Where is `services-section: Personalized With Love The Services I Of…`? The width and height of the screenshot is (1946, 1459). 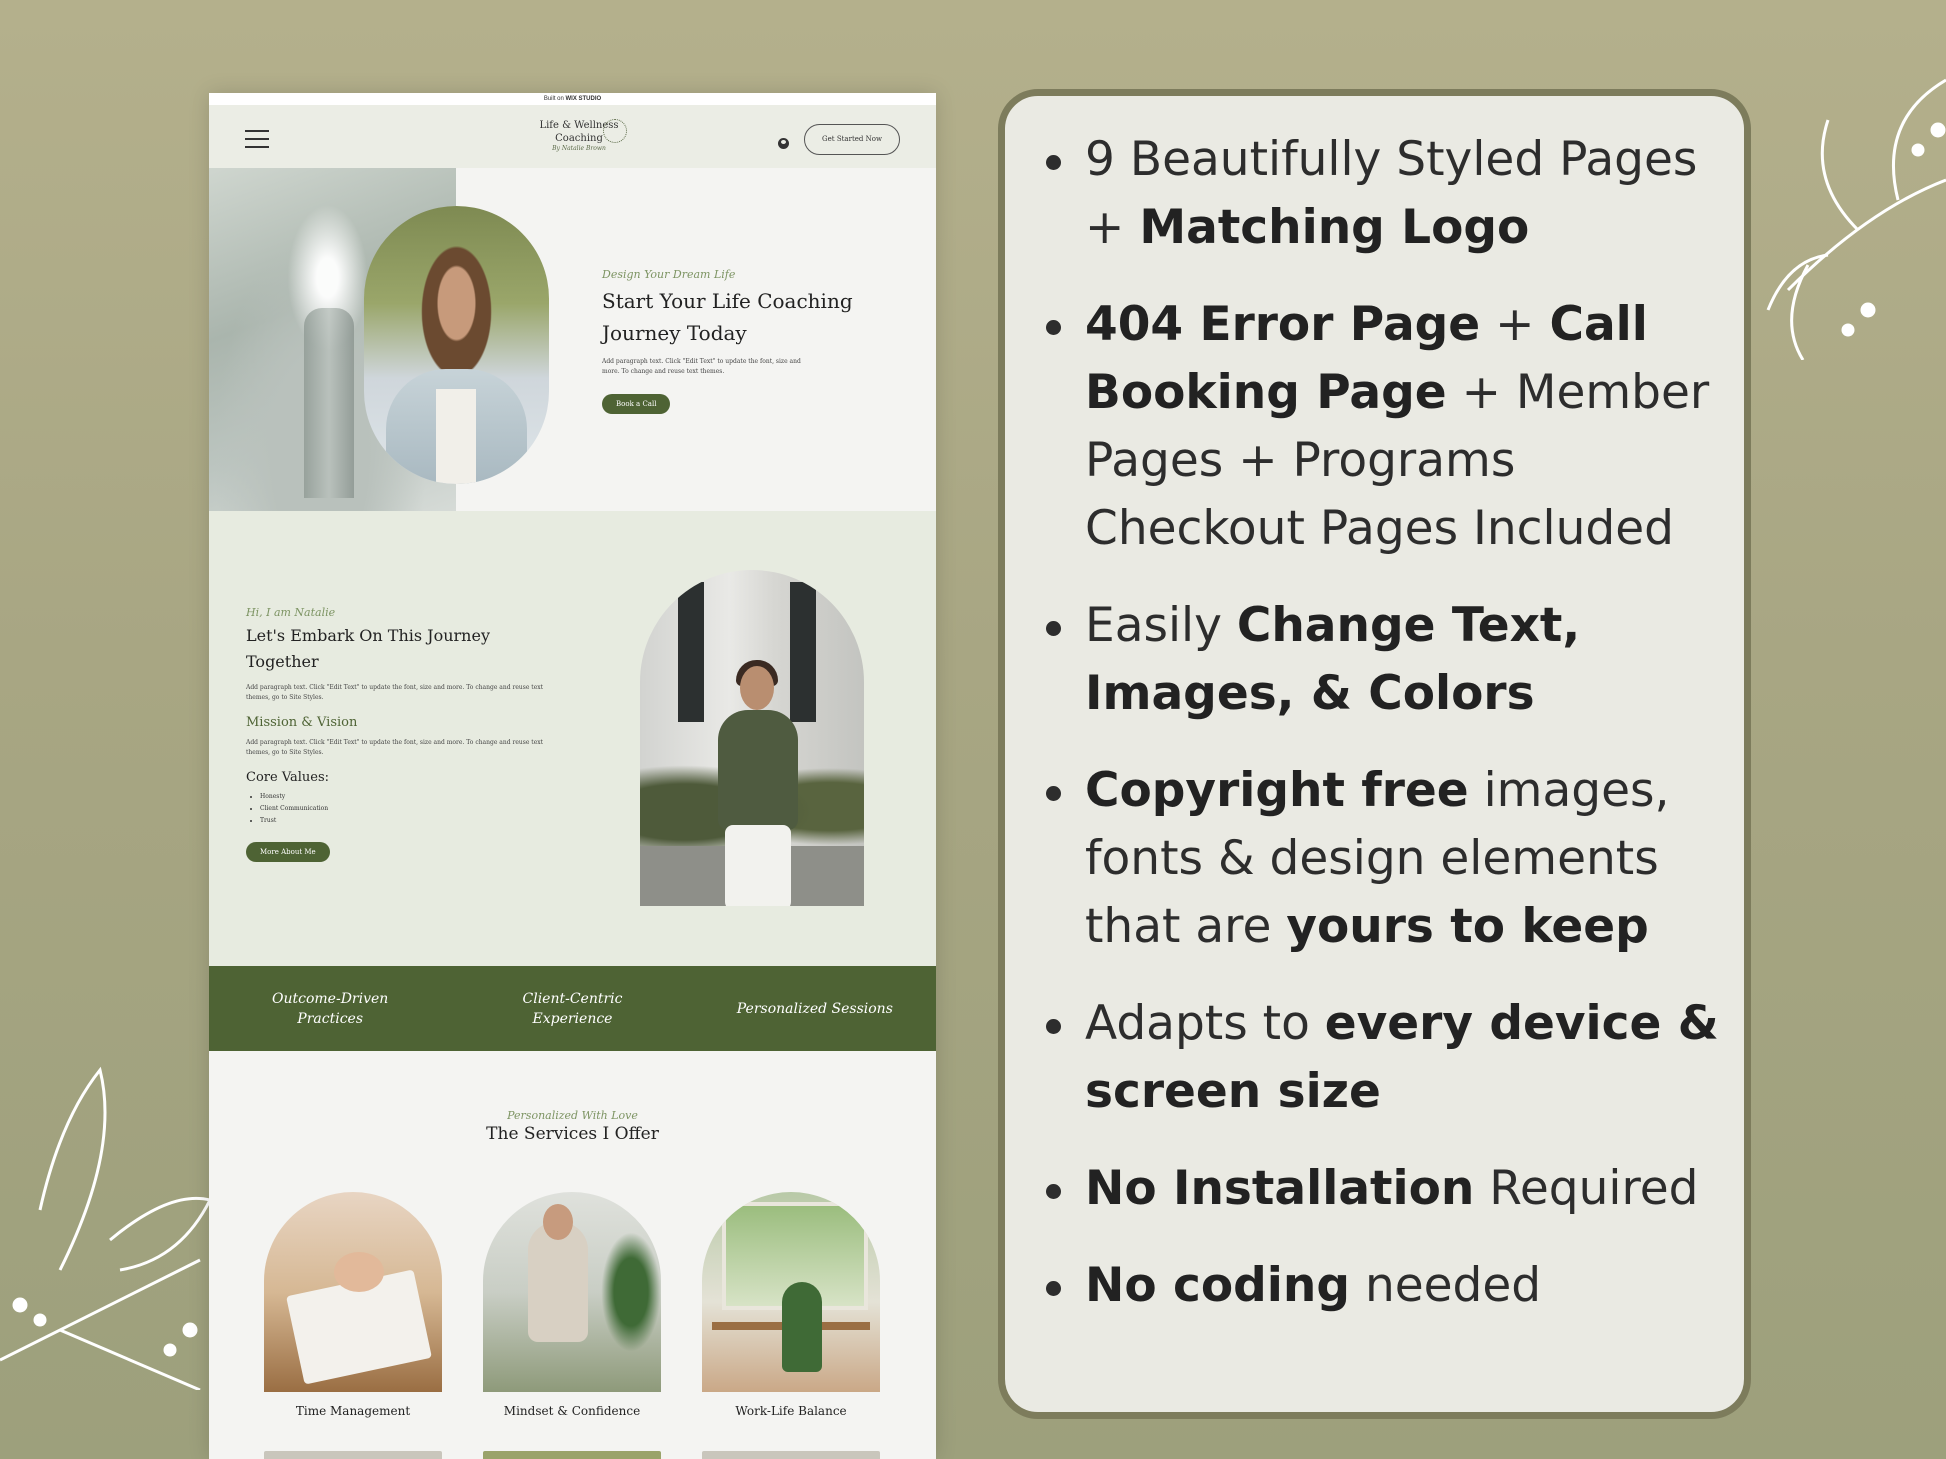
services-section: Personalized With Love The Services I Of… is located at coordinates (572, 1255).